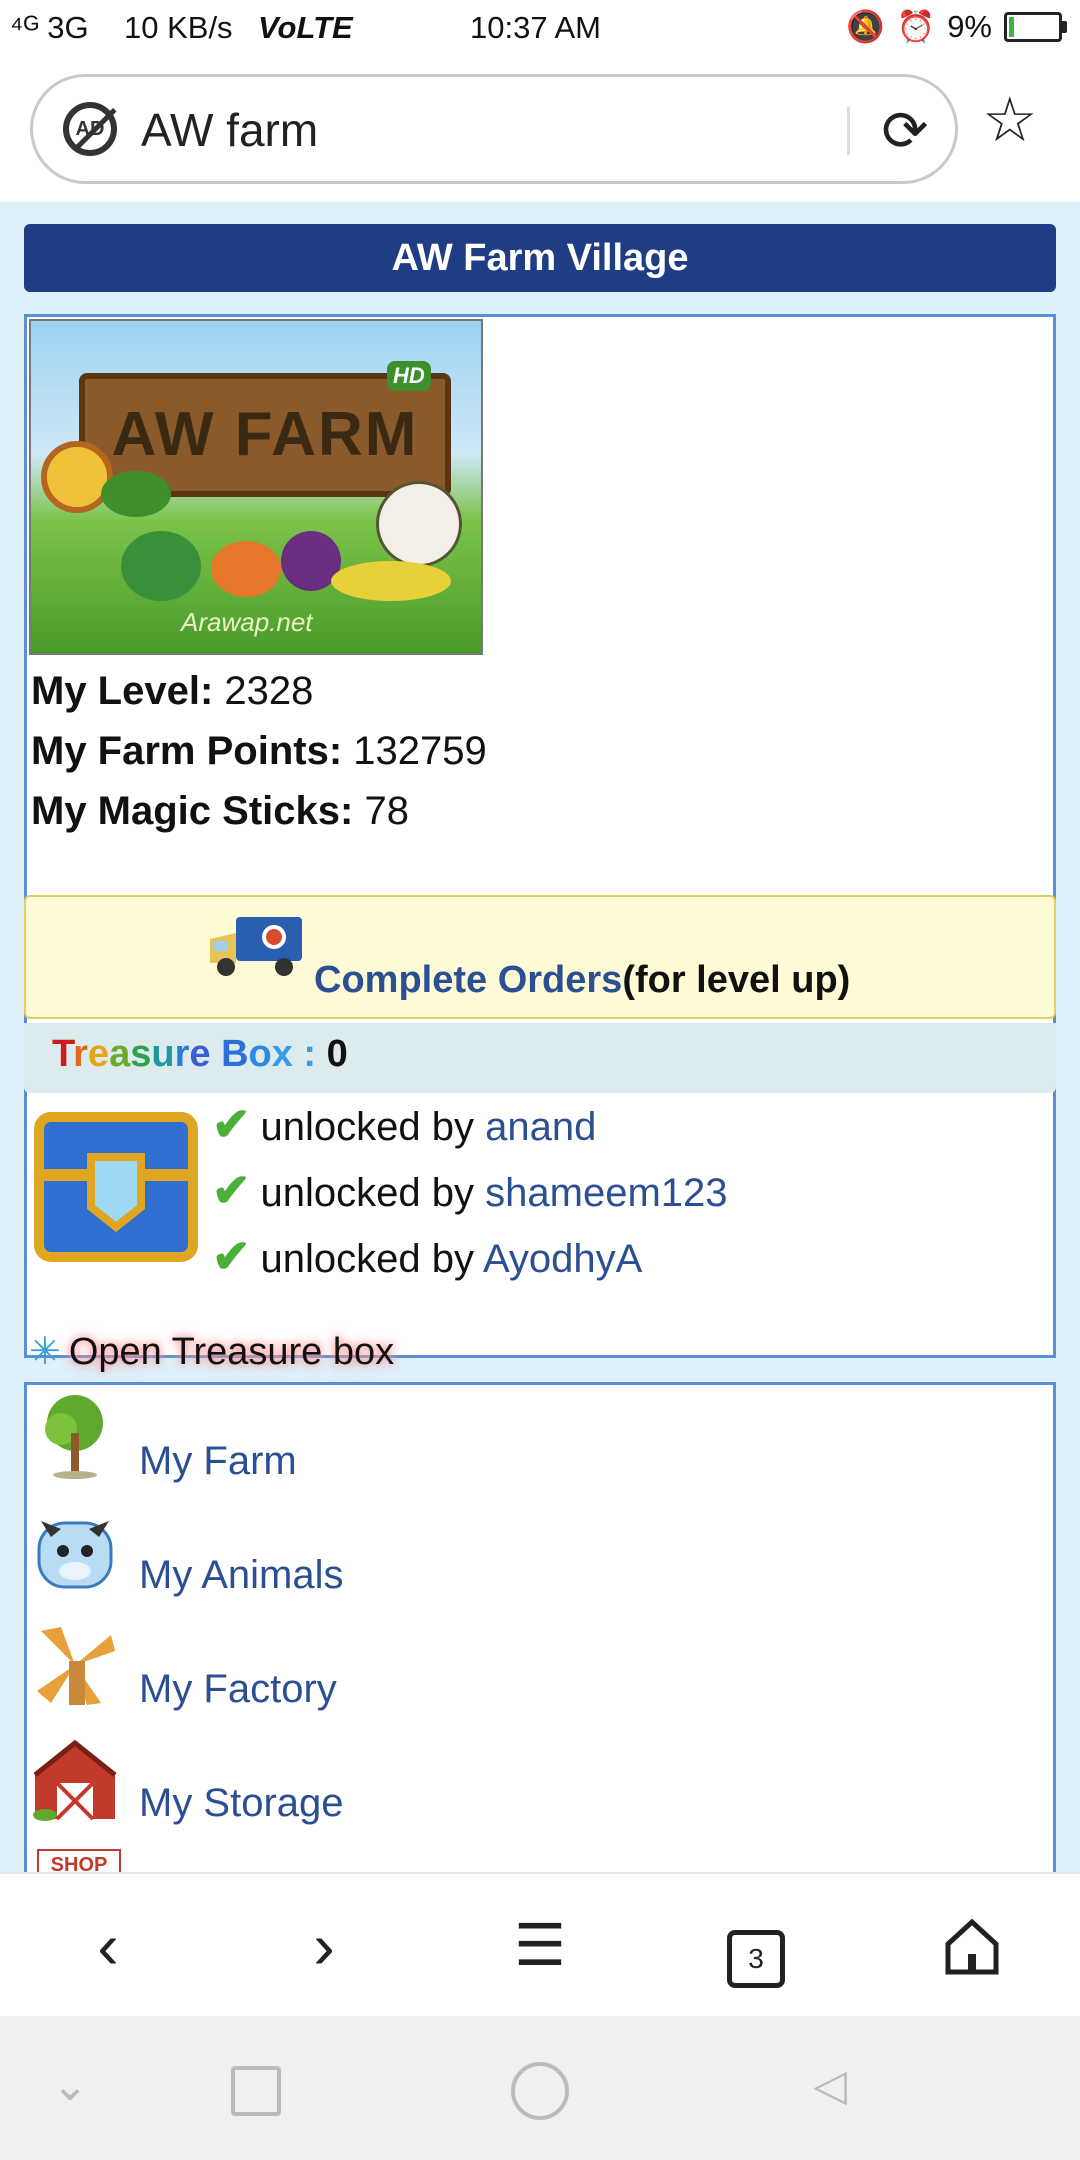 The height and width of the screenshot is (2160, 1080). I want to click on back-arrow-icon: ‹, so click(108, 1946).